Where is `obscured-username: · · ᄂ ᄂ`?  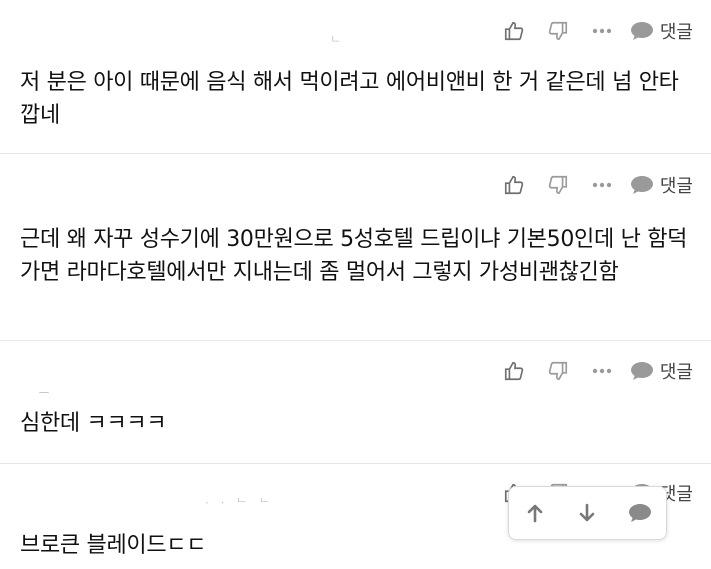 obscured-username: · · ᄂ ᄂ is located at coordinates (240, 503).